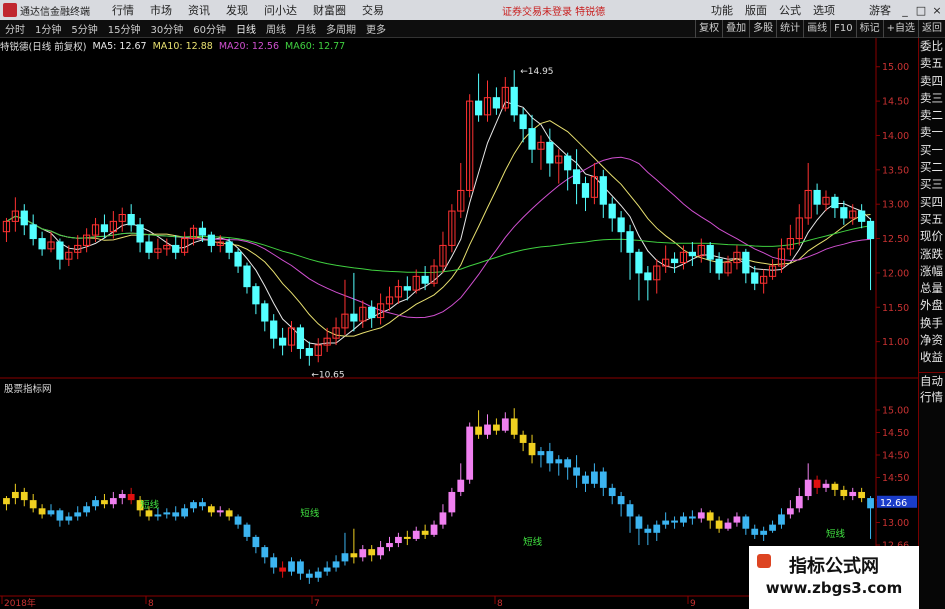 This screenshot has height=609, width=945. What do you see at coordinates (932, 202) in the screenshot?
I see `side-item-buy4: 买四` at bounding box center [932, 202].